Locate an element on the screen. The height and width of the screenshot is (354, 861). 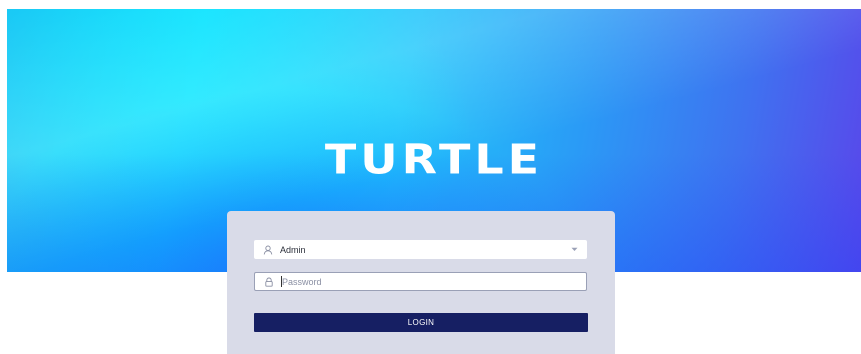
username-value: Admin is located at coordinates (293, 249).